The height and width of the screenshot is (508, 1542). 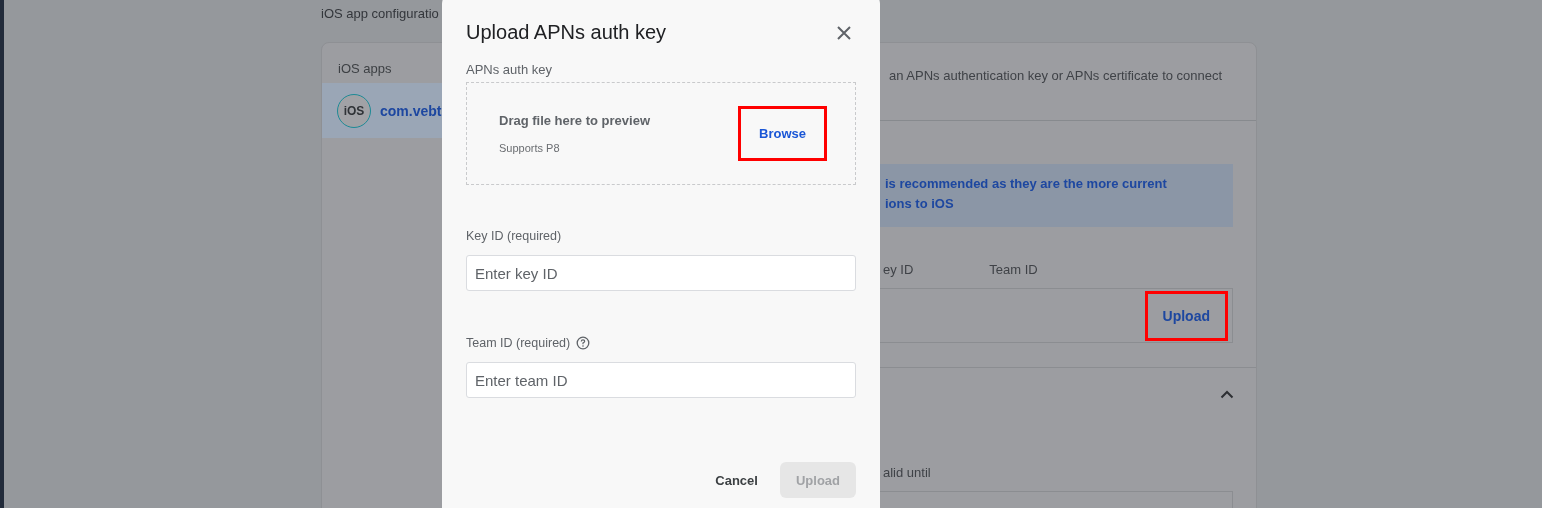 I want to click on text-input: Enter key ID, so click(x=661, y=273).